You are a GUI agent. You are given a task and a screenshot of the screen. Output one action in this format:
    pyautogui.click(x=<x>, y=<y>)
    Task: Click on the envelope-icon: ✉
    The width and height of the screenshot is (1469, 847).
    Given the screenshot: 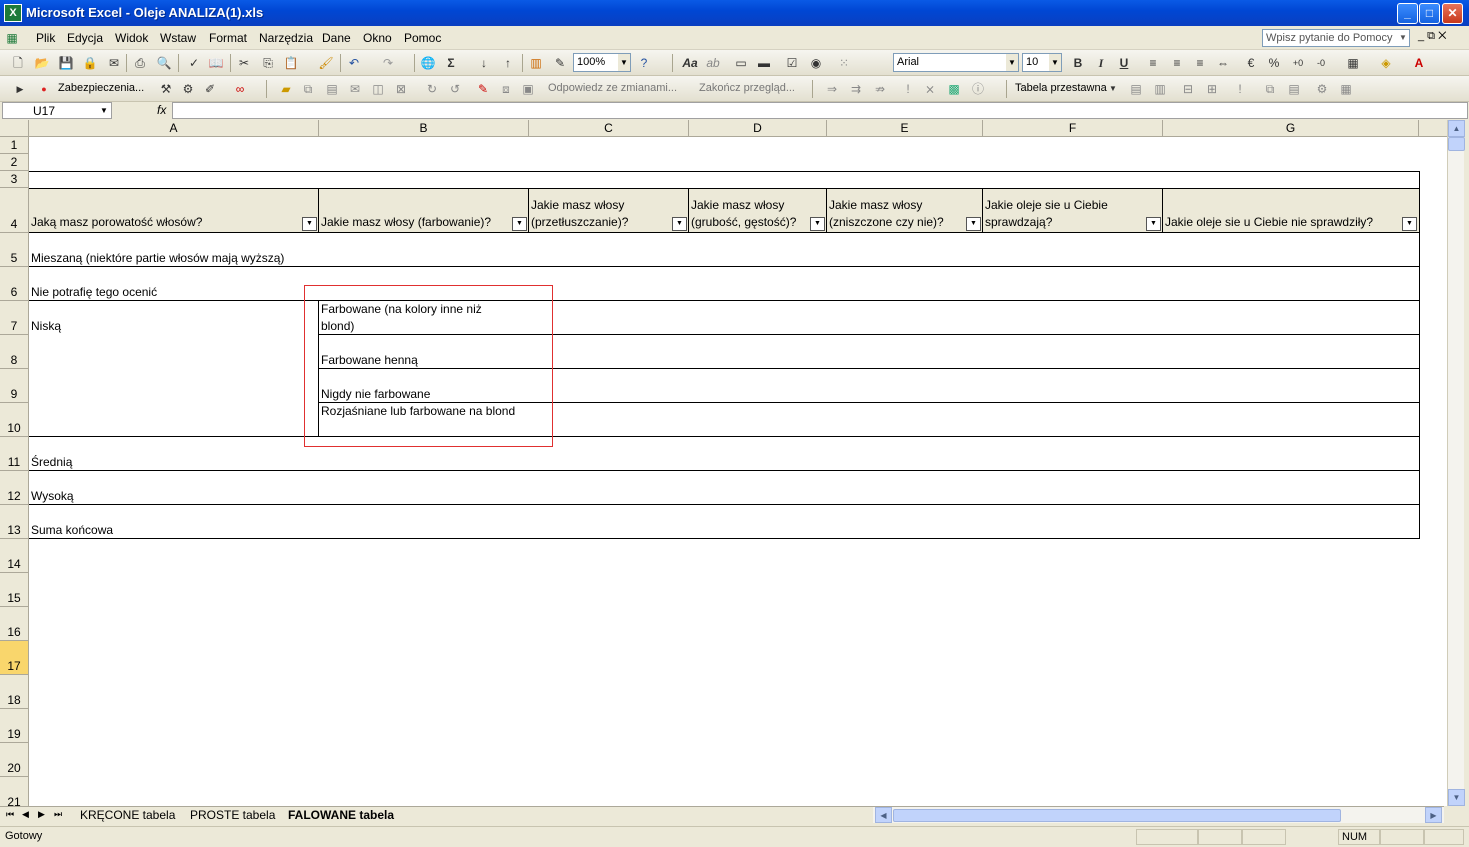 What is the action you would take?
    pyautogui.click(x=355, y=89)
    